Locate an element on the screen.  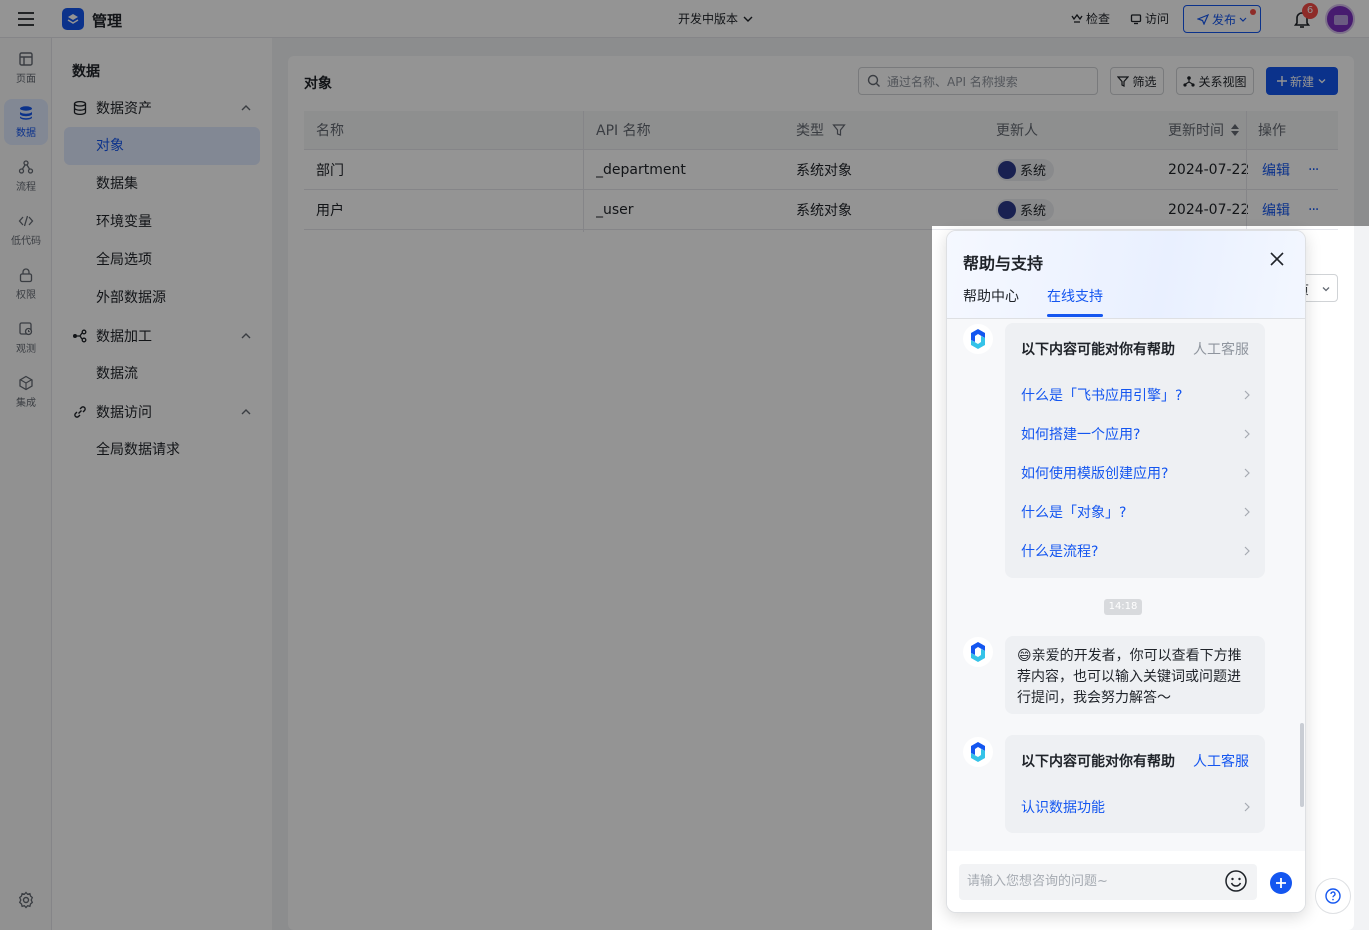
suggested-question: 什么是「飞书应用引擎」? is located at coordinates (1136, 395).